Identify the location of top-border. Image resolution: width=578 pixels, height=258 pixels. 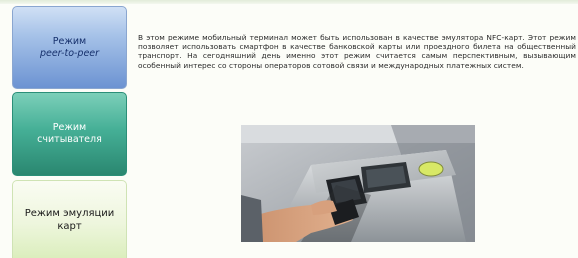
(289, 2).